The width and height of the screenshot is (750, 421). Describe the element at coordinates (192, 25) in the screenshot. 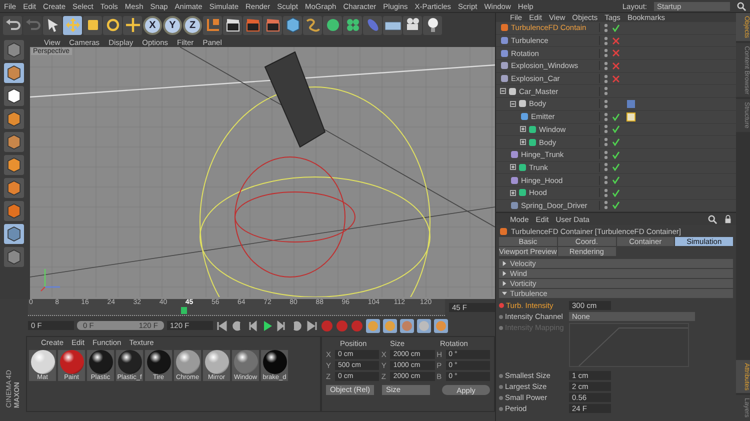

I see `axis-toggle: Z` at that location.